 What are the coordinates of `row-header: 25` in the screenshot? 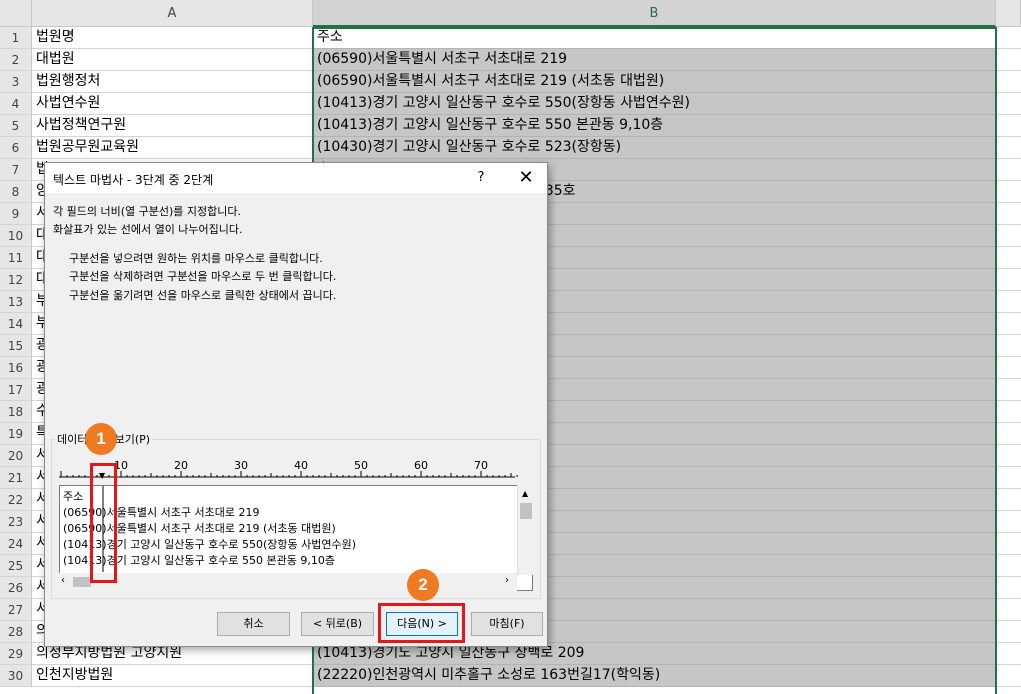 It's located at (16, 566).